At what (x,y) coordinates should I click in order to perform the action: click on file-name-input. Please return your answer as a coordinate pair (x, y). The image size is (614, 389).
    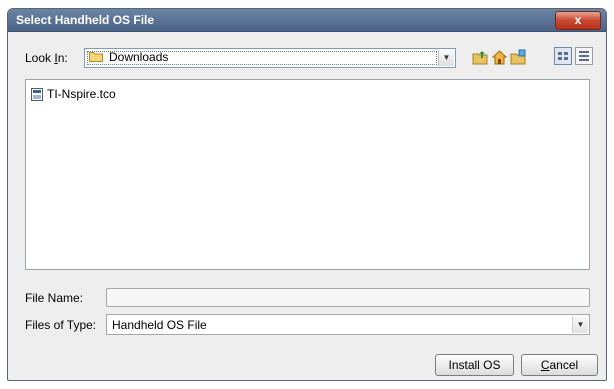
    Looking at the image, I should click on (348, 297).